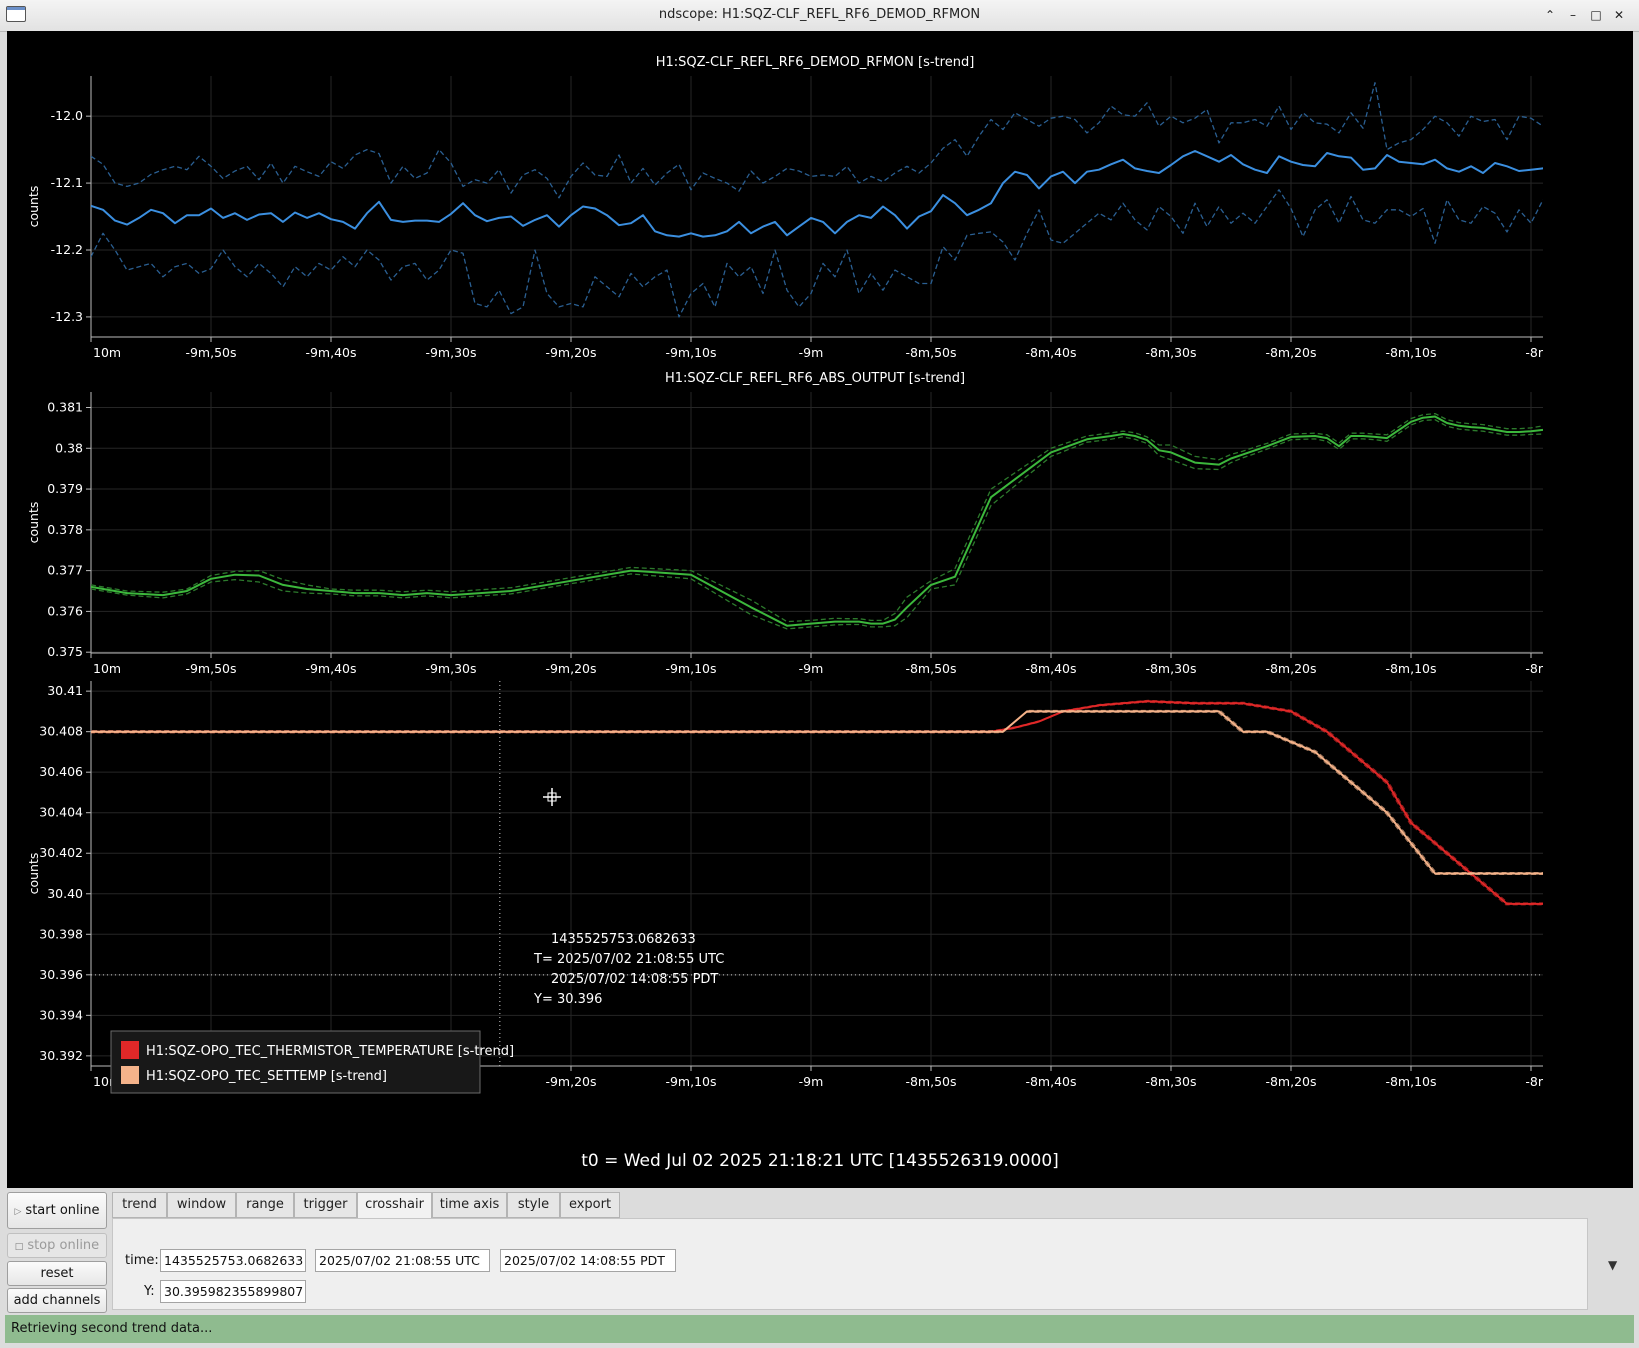  What do you see at coordinates (57, 1273) in the screenshot?
I see `reset-button: reset` at bounding box center [57, 1273].